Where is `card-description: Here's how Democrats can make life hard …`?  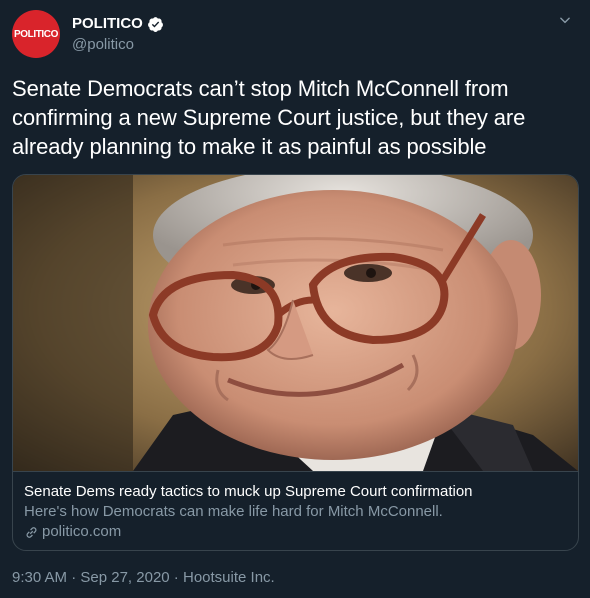 card-description: Here's how Democrats can make life hard … is located at coordinates (233, 511).